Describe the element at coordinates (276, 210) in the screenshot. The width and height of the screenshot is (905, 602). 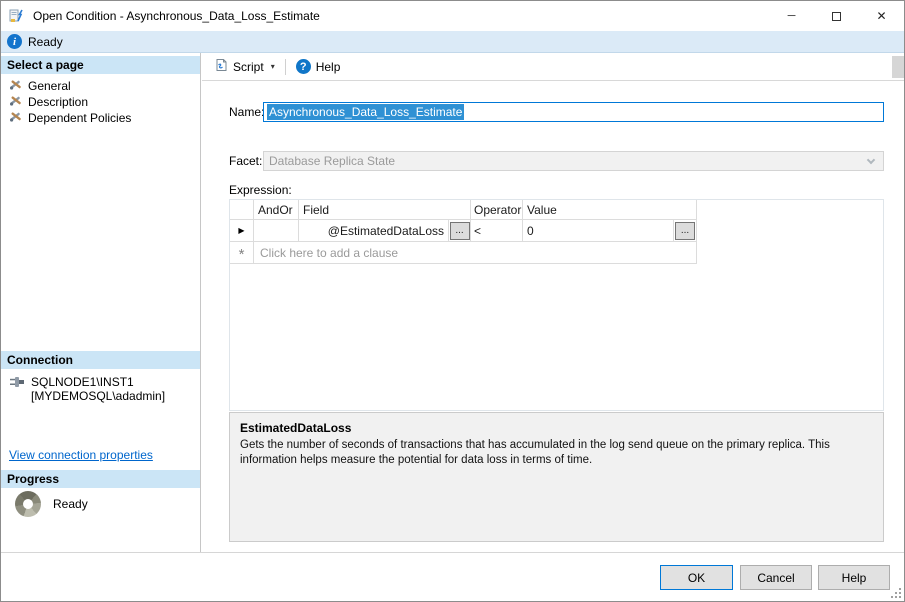
I see `grid-header-andor: AndOr` at that location.